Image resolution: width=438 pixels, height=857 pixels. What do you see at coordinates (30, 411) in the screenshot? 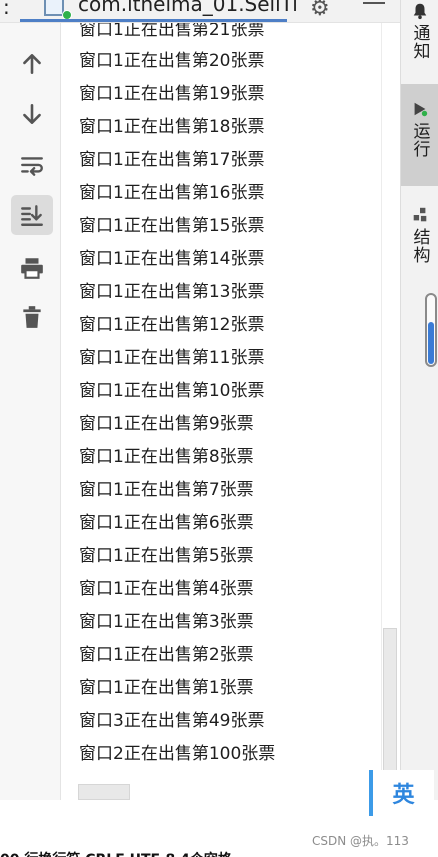
I see `console-toolbar` at bounding box center [30, 411].